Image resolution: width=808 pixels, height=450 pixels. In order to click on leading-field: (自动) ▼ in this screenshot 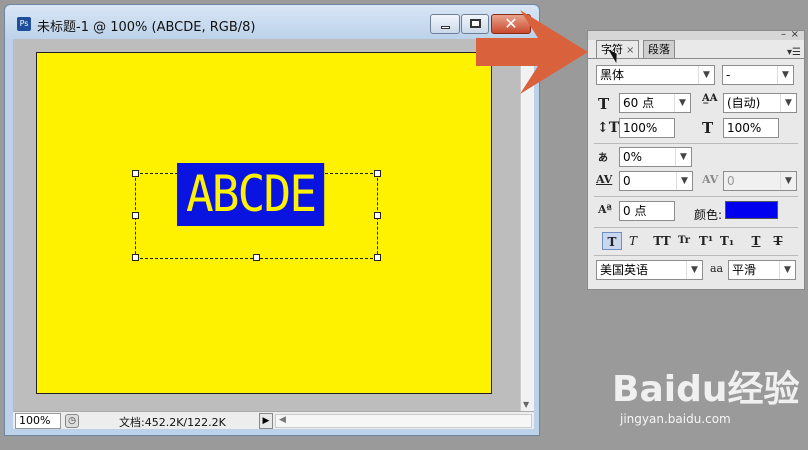, I will do `click(760, 103)`.